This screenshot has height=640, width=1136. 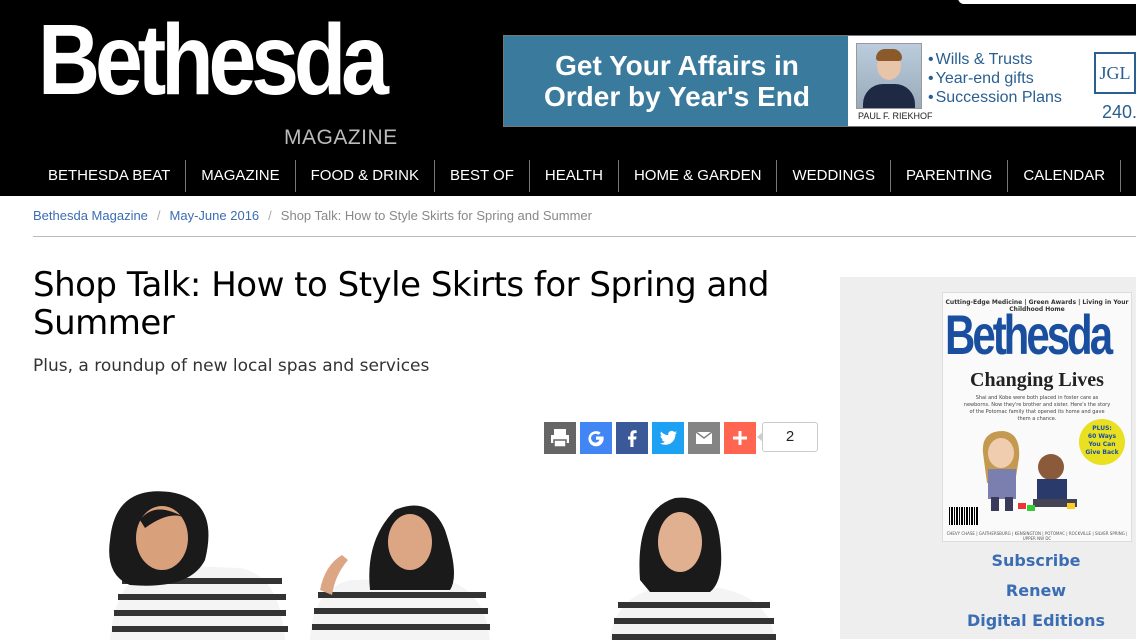 What do you see at coordinates (1037, 380) in the screenshot?
I see `cover-headline: Changing Lives` at bounding box center [1037, 380].